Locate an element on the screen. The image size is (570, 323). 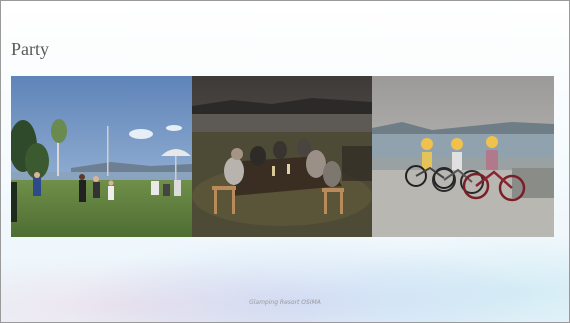
footer-text: Glamping Resort OSIMA is located at coordinates (285, 302).